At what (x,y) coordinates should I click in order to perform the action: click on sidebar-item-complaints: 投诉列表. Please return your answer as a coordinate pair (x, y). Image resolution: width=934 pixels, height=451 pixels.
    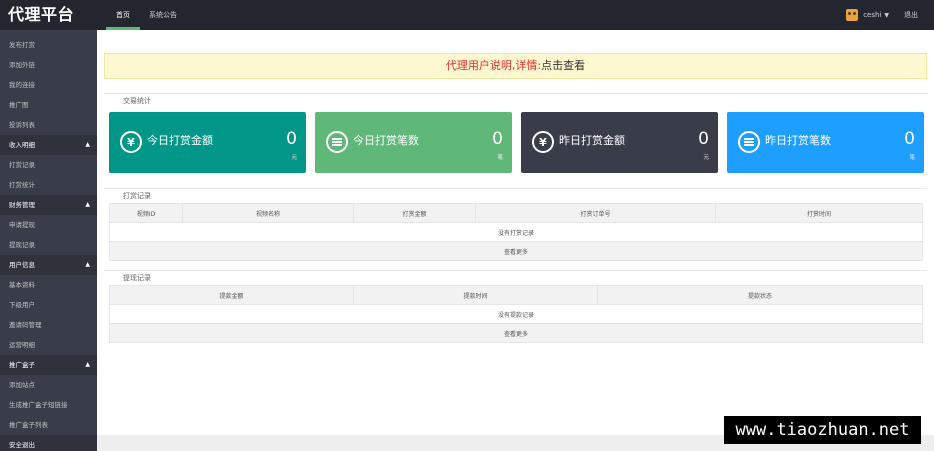
    Looking at the image, I should click on (48, 125).